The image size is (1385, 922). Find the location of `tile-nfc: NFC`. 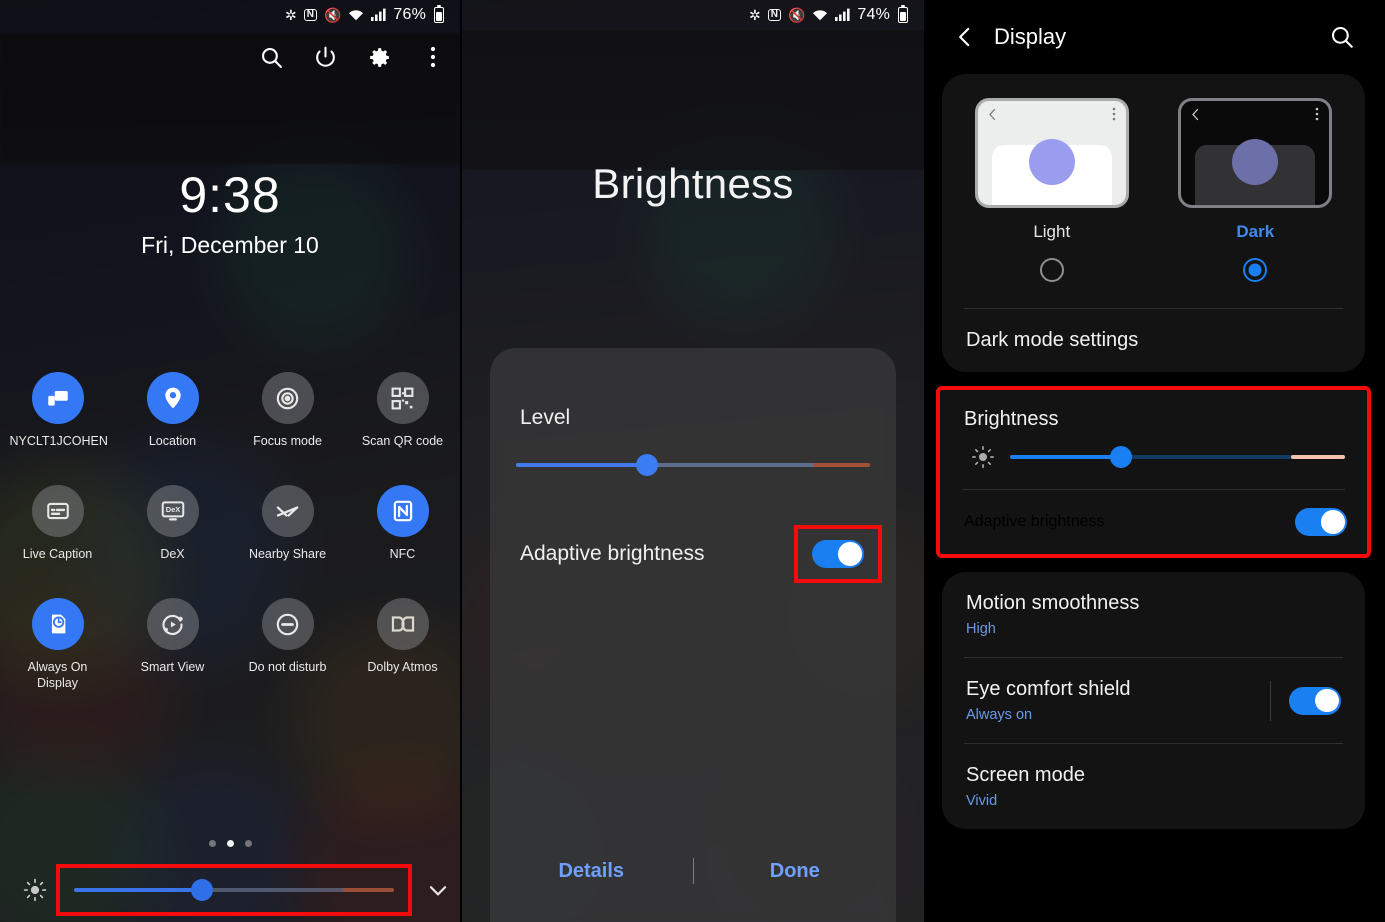

tile-nfc: NFC is located at coordinates (402, 523).